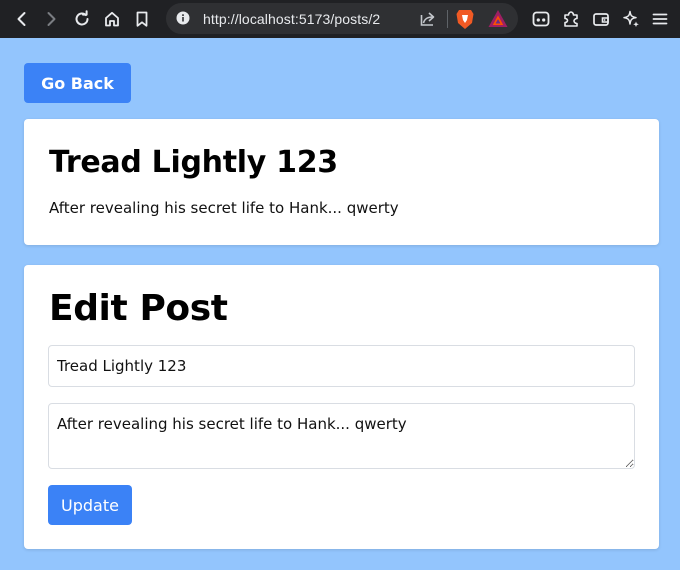 The image size is (680, 570). What do you see at coordinates (601, 19) in the screenshot?
I see `wallet-icon` at bounding box center [601, 19].